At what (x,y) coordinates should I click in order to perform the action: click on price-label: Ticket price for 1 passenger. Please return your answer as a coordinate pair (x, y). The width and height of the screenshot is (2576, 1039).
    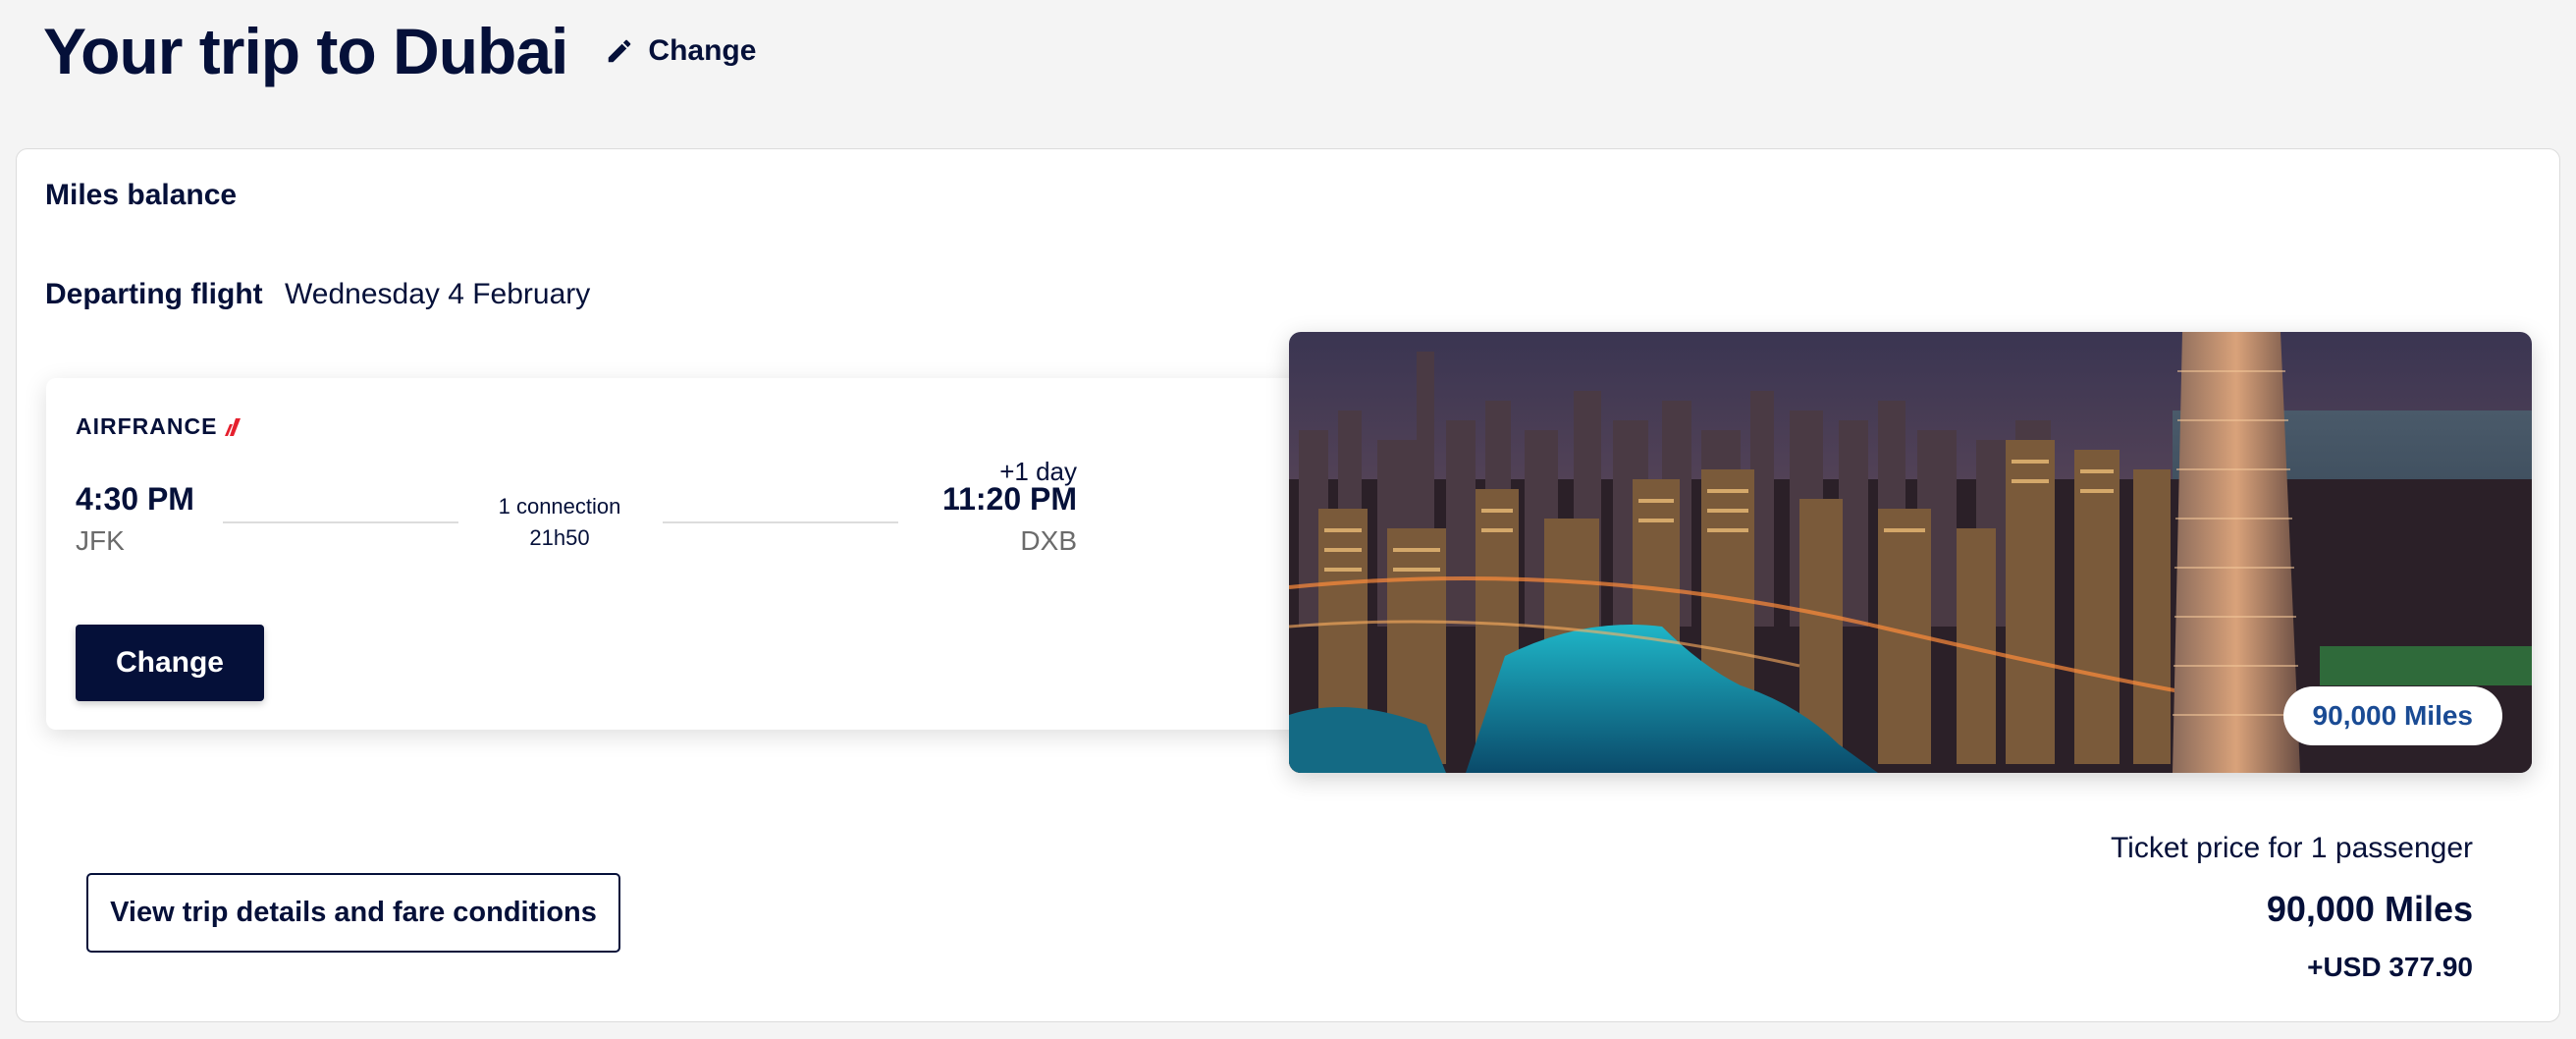
    Looking at the image, I should click on (2291, 848).